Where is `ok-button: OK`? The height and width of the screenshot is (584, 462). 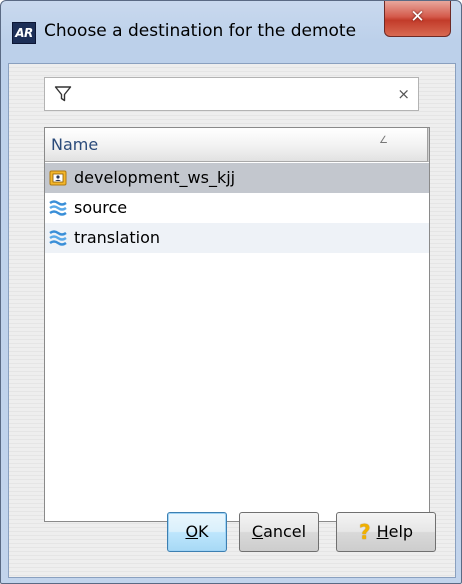 ok-button: OK is located at coordinates (197, 532).